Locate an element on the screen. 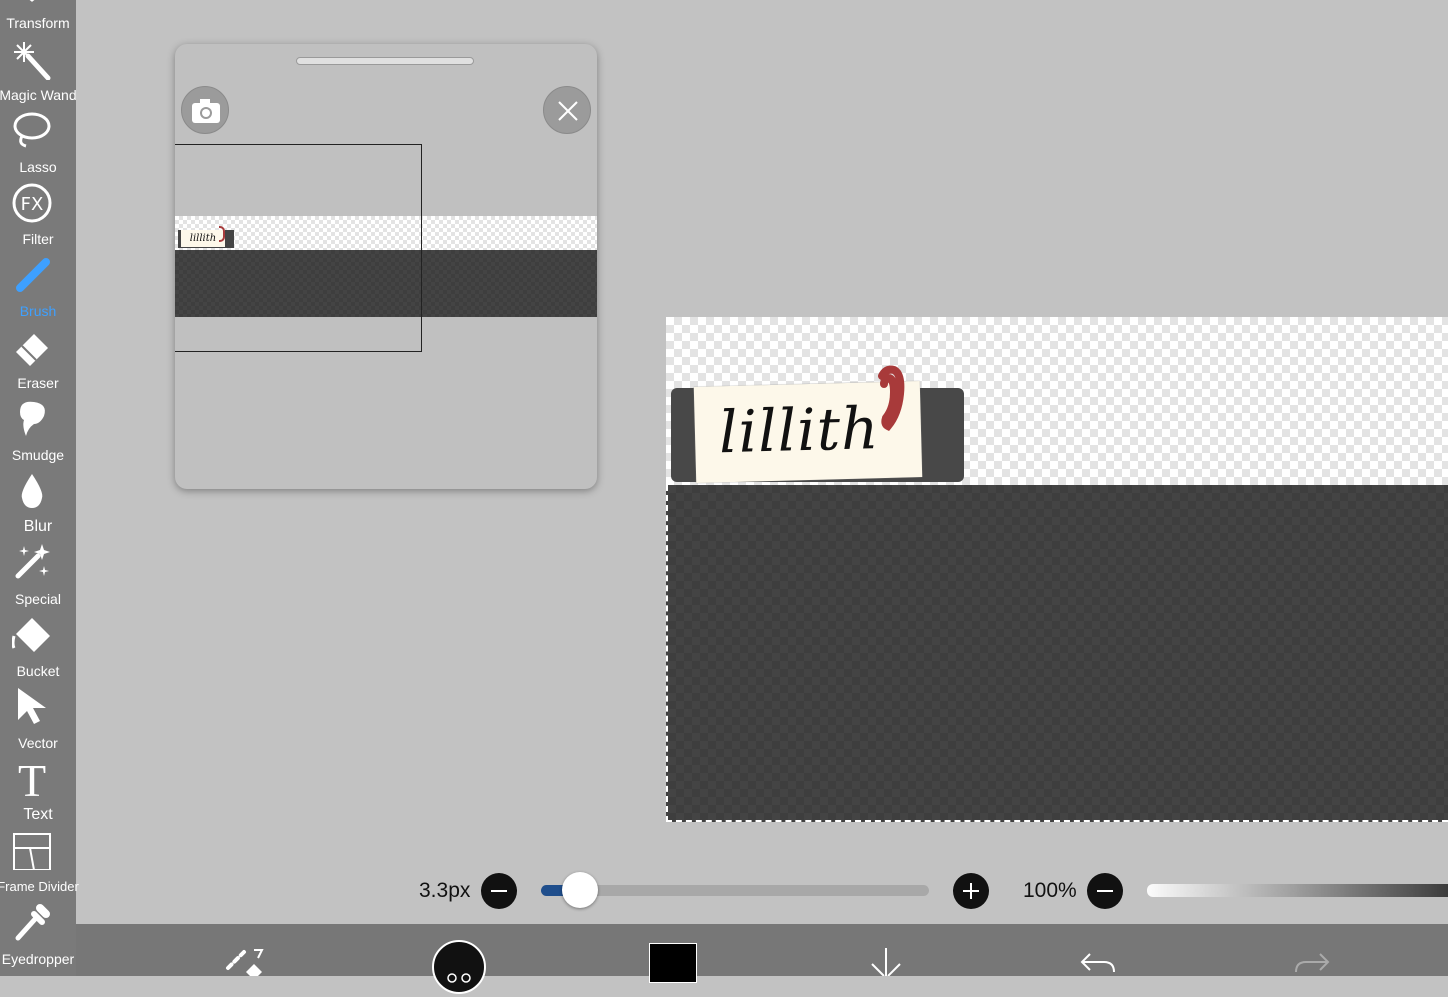  tool-label: Bucket is located at coordinates (38, 671).